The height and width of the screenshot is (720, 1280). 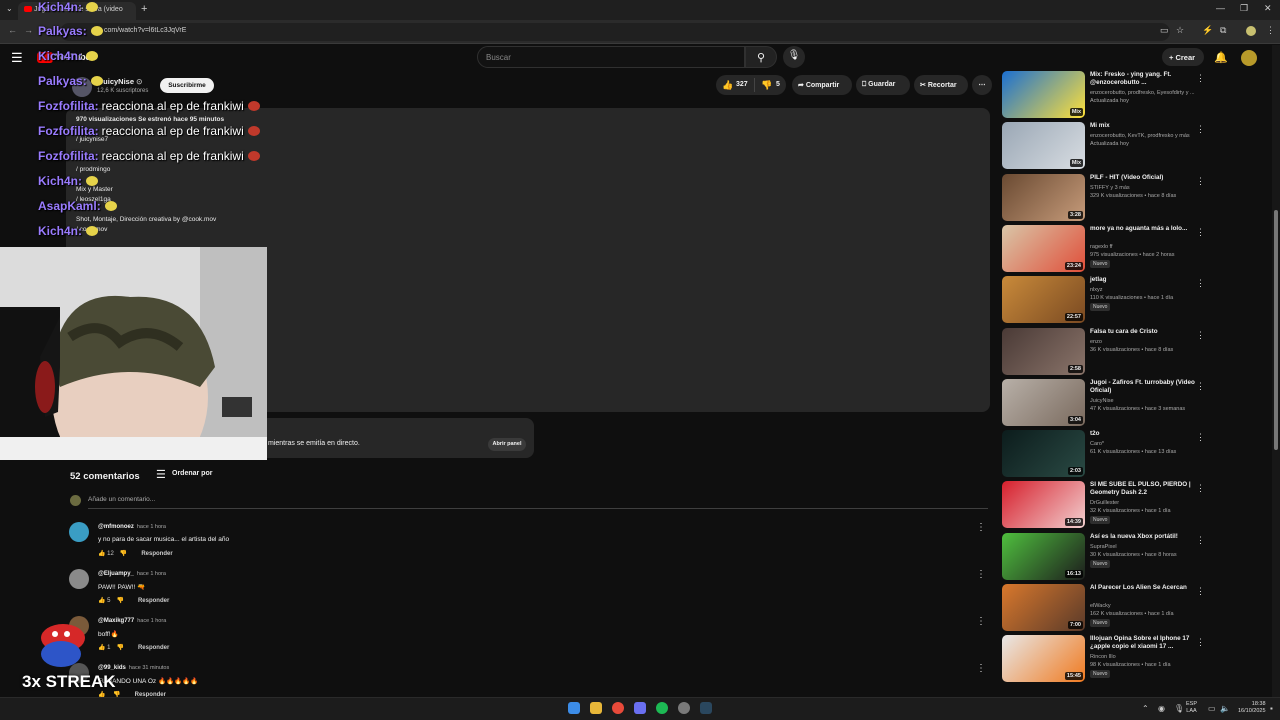 I want to click on comment-author: @Maxikg777 hace 1 hora, so click(x=132, y=621).